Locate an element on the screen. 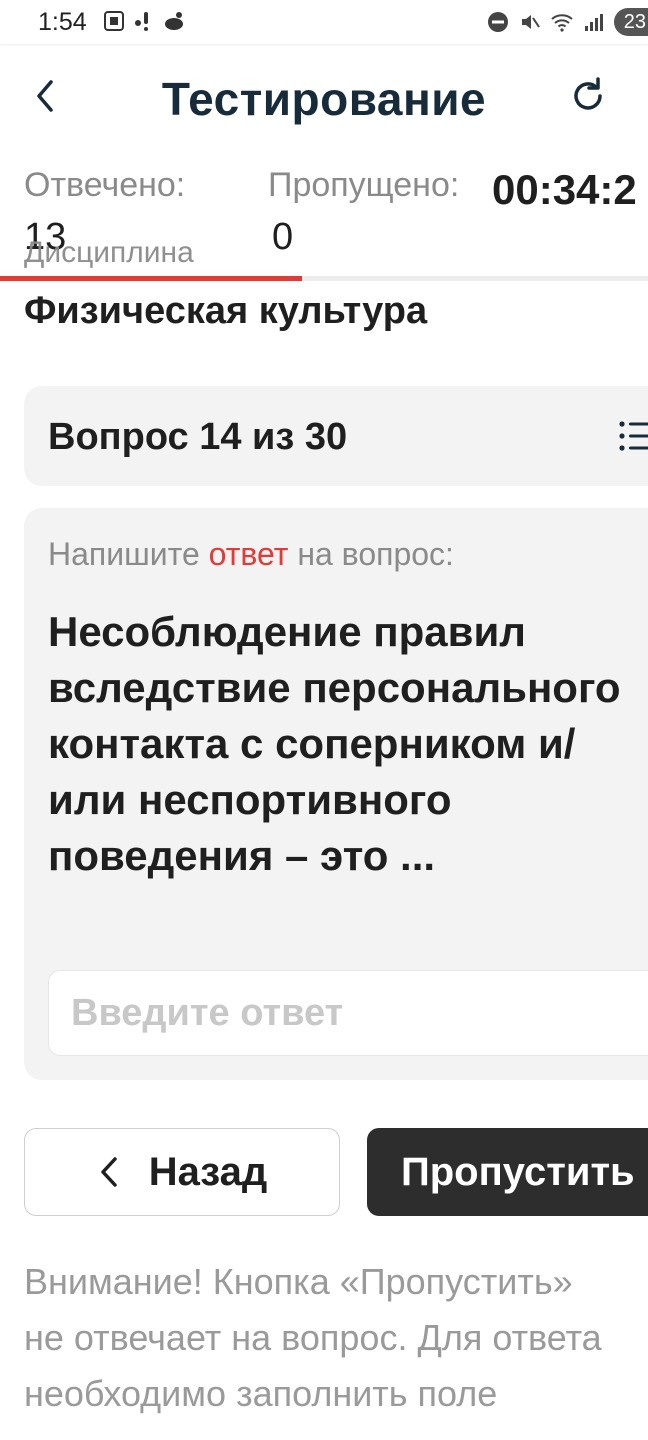  page-title: Тестирование is located at coordinates (324, 99).